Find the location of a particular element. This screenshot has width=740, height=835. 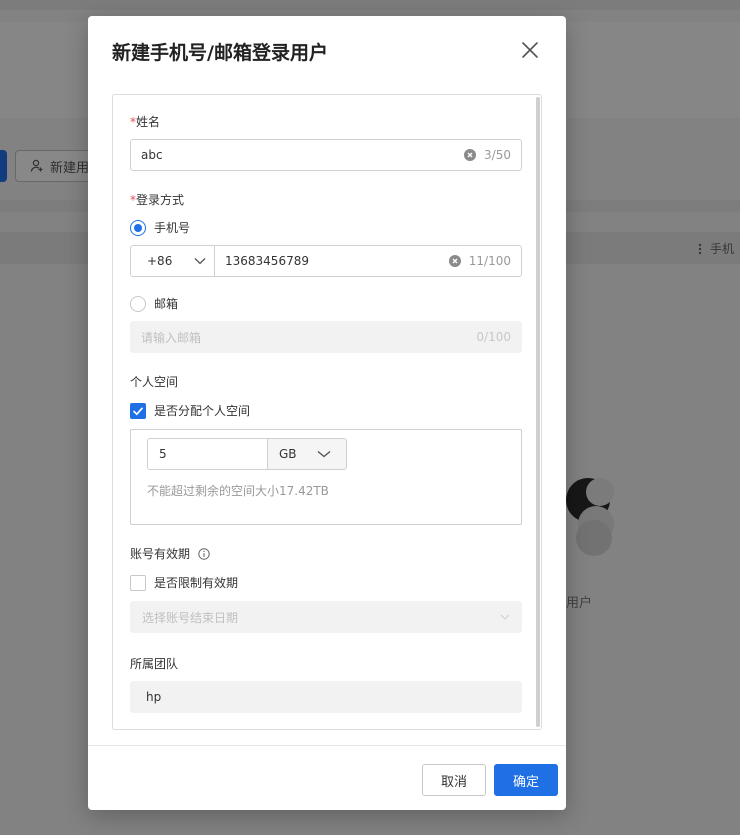

account-validity-label: 账号有效期 is located at coordinates (170, 553).